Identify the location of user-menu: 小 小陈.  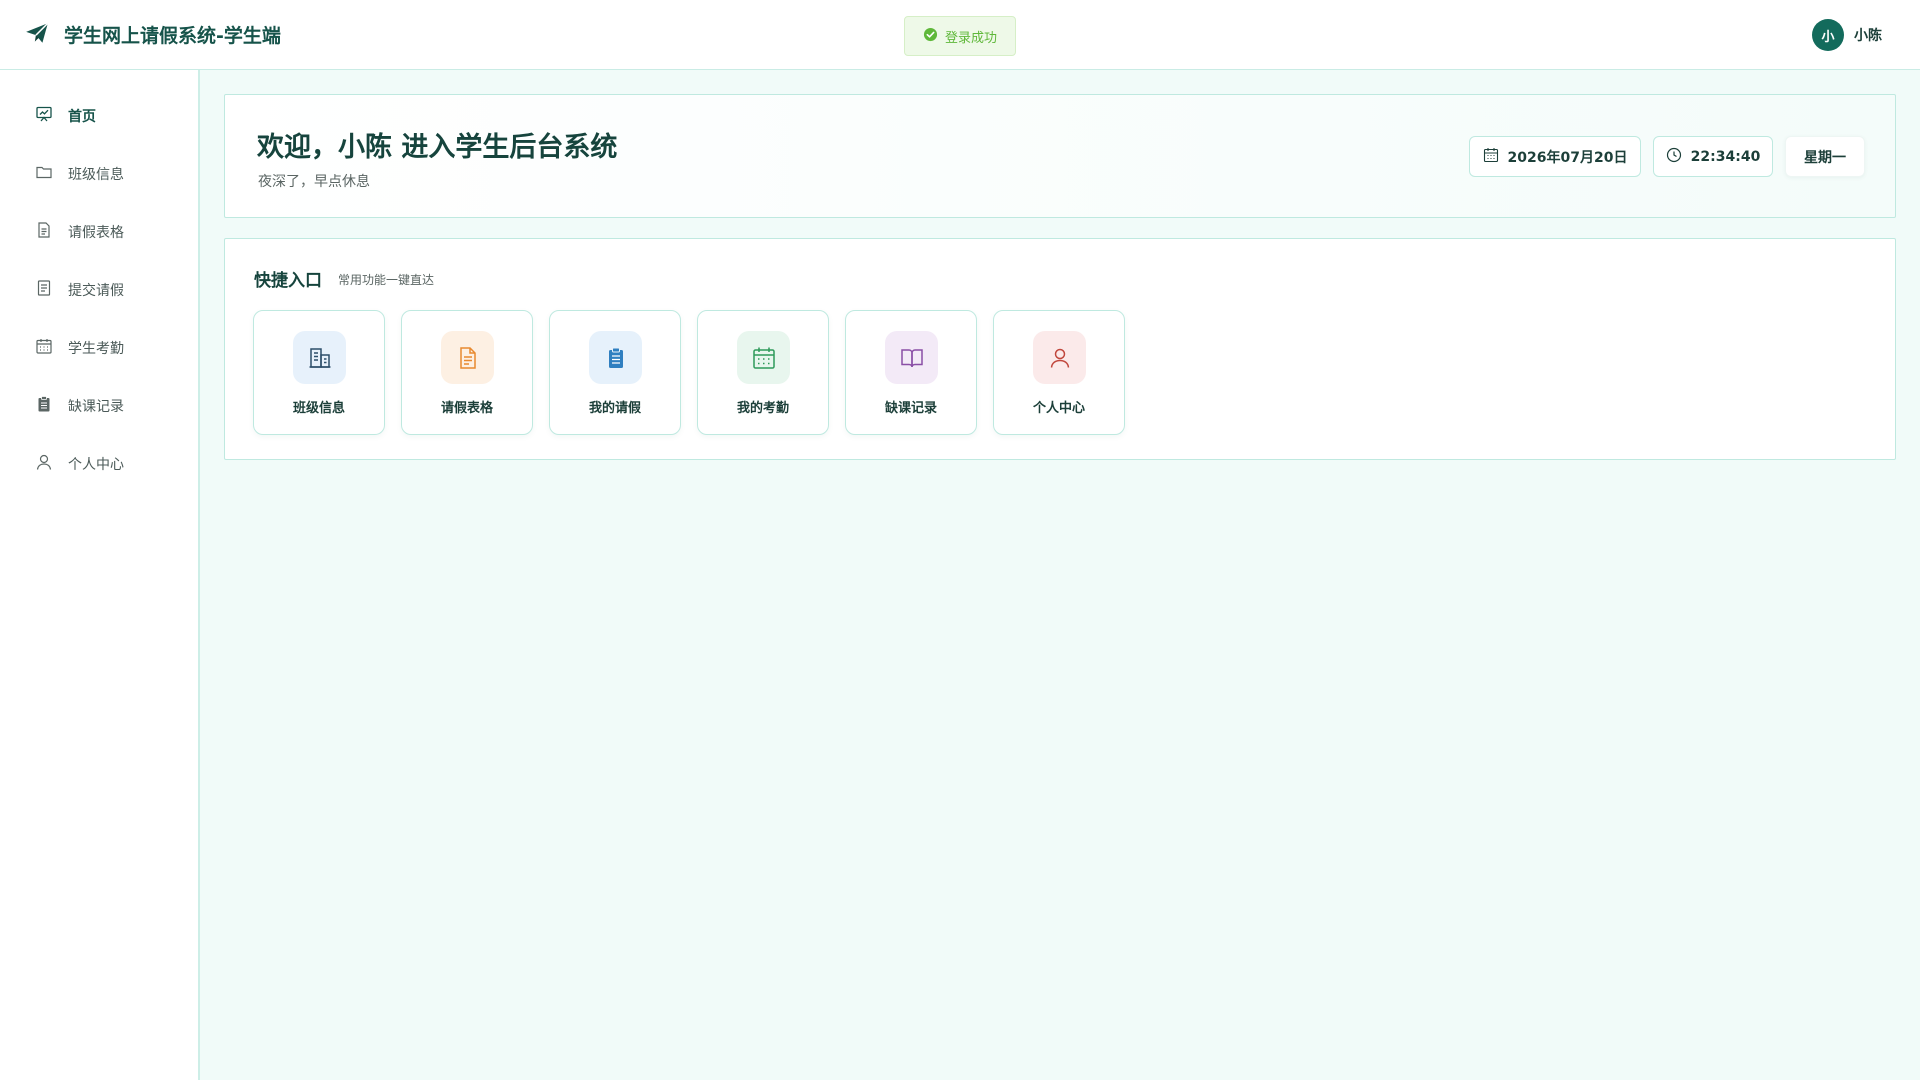
(1847, 35).